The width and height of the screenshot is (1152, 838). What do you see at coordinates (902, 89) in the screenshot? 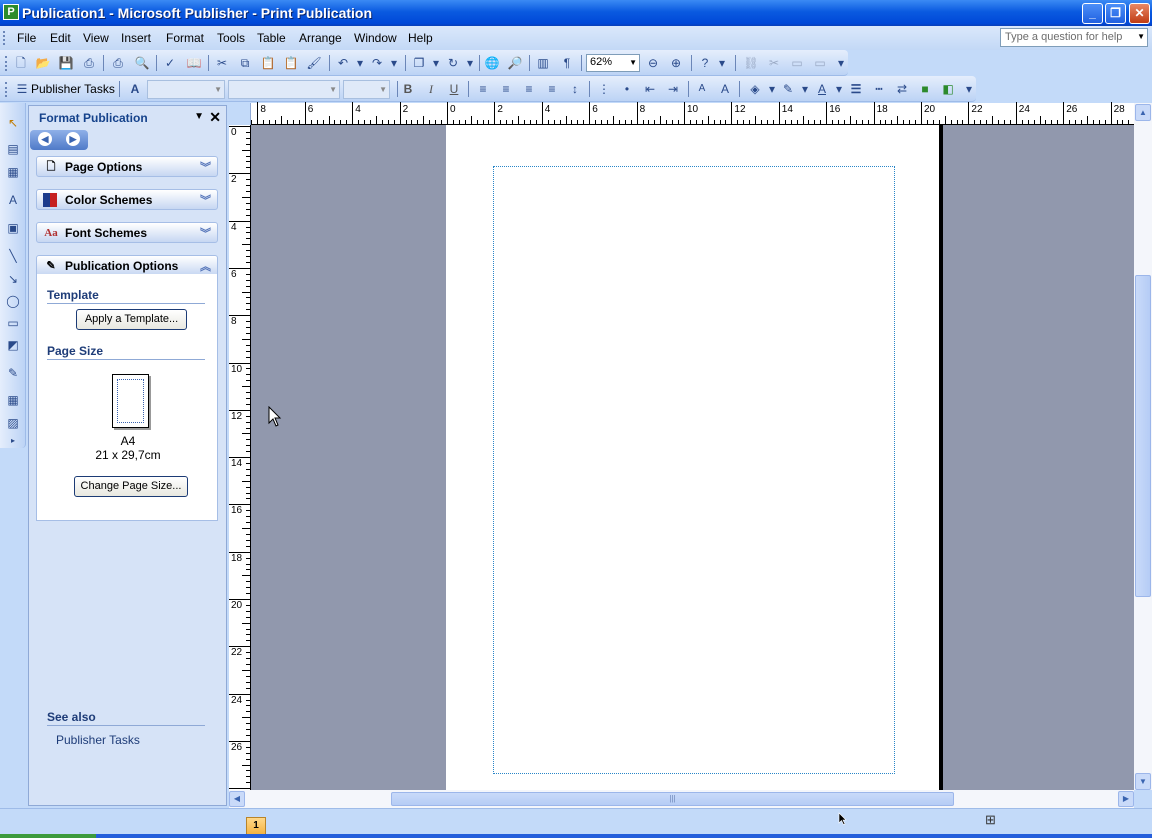
I see `arrow-style-icon: ⇄` at bounding box center [902, 89].